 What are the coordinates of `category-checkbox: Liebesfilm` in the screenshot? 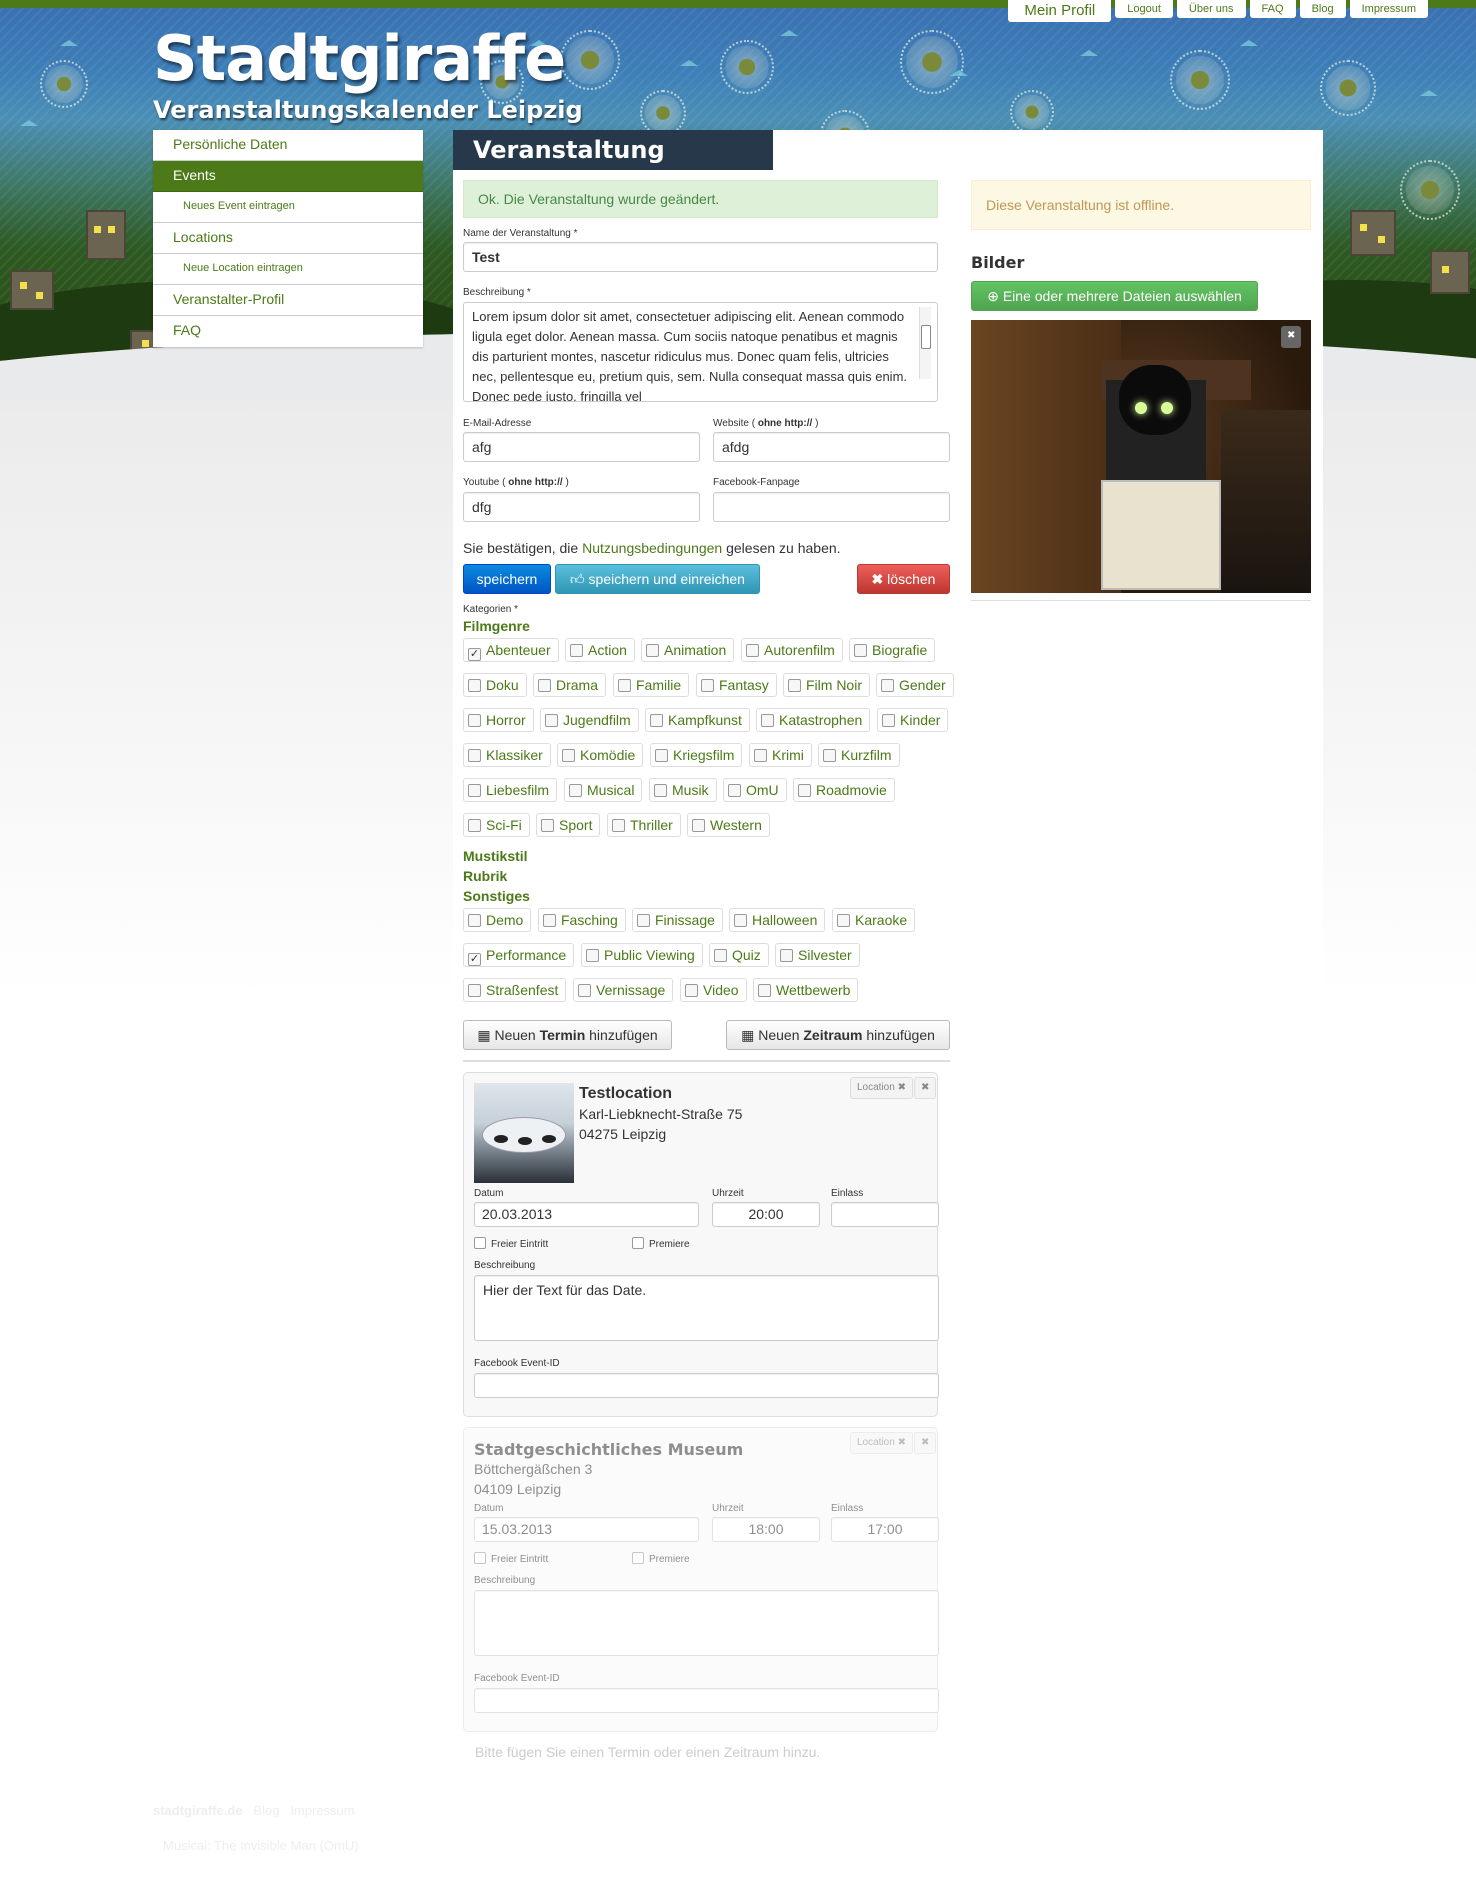 It's located at (510, 790).